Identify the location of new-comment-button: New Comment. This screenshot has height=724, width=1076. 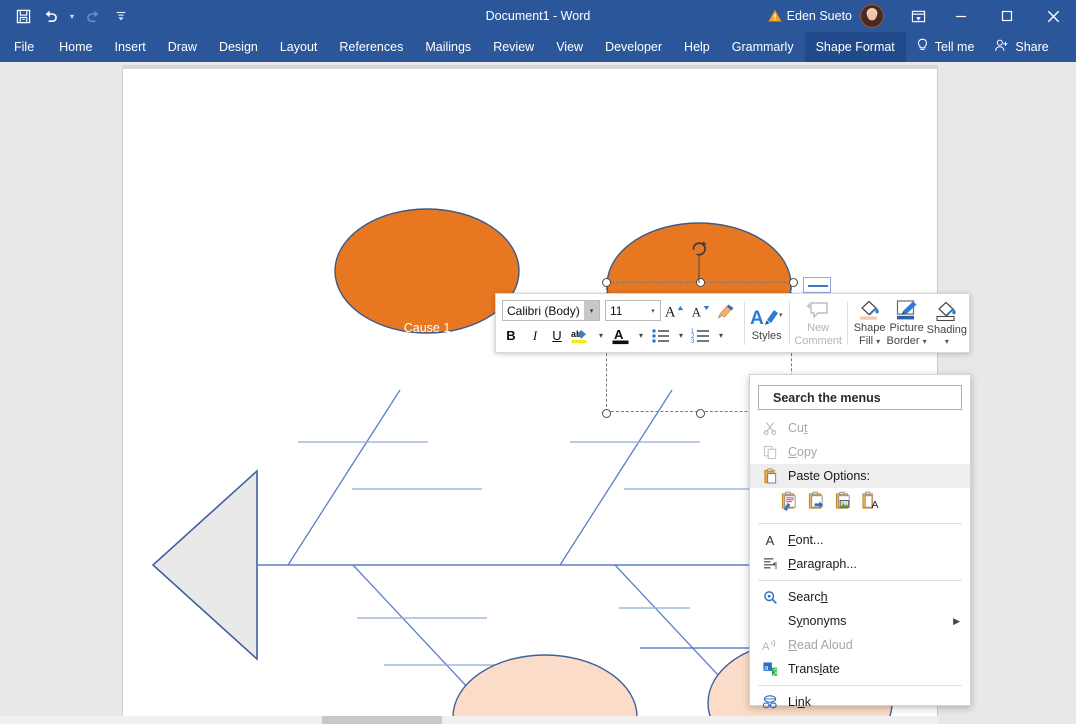
(818, 323).